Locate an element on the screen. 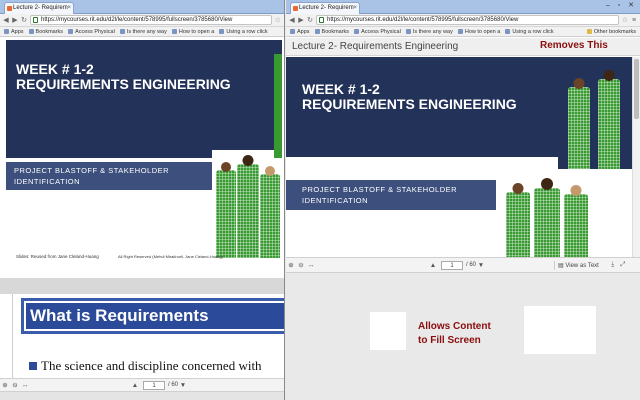  tab-title: Lecture 2- Requirem is located at coordinates (326, 8).